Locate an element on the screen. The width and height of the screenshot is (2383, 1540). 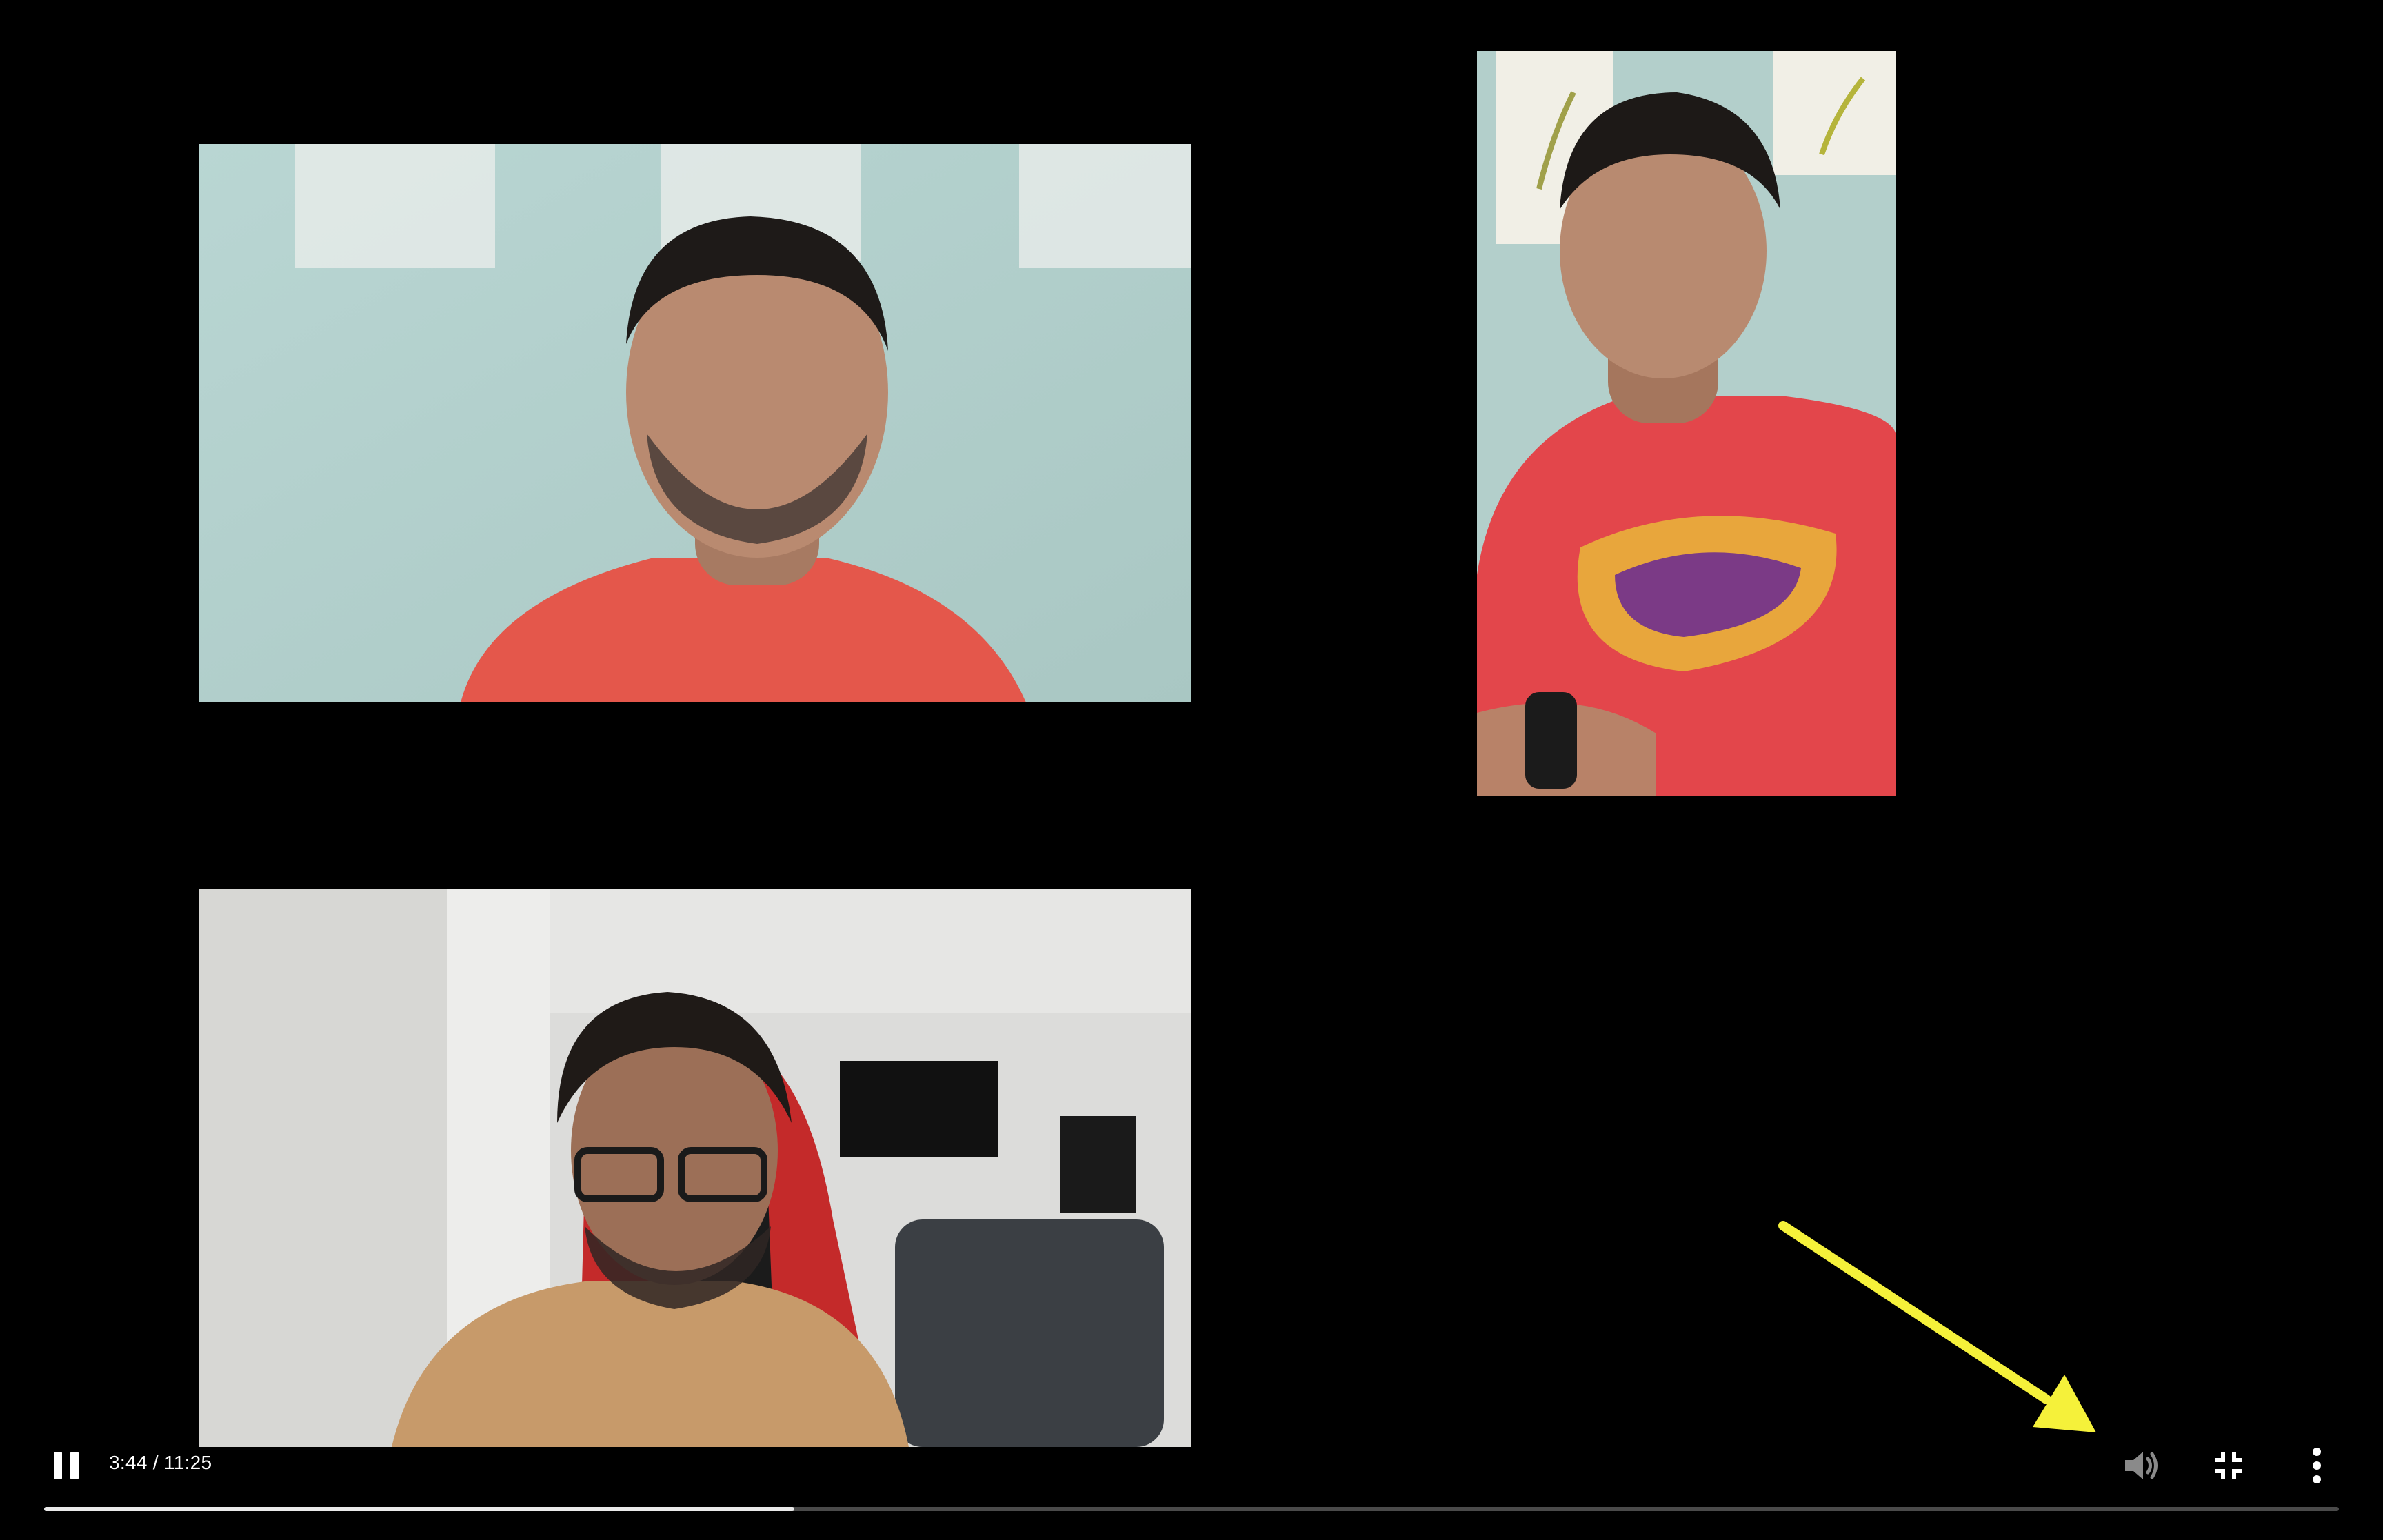
volume-icon is located at coordinates (2141, 1466).